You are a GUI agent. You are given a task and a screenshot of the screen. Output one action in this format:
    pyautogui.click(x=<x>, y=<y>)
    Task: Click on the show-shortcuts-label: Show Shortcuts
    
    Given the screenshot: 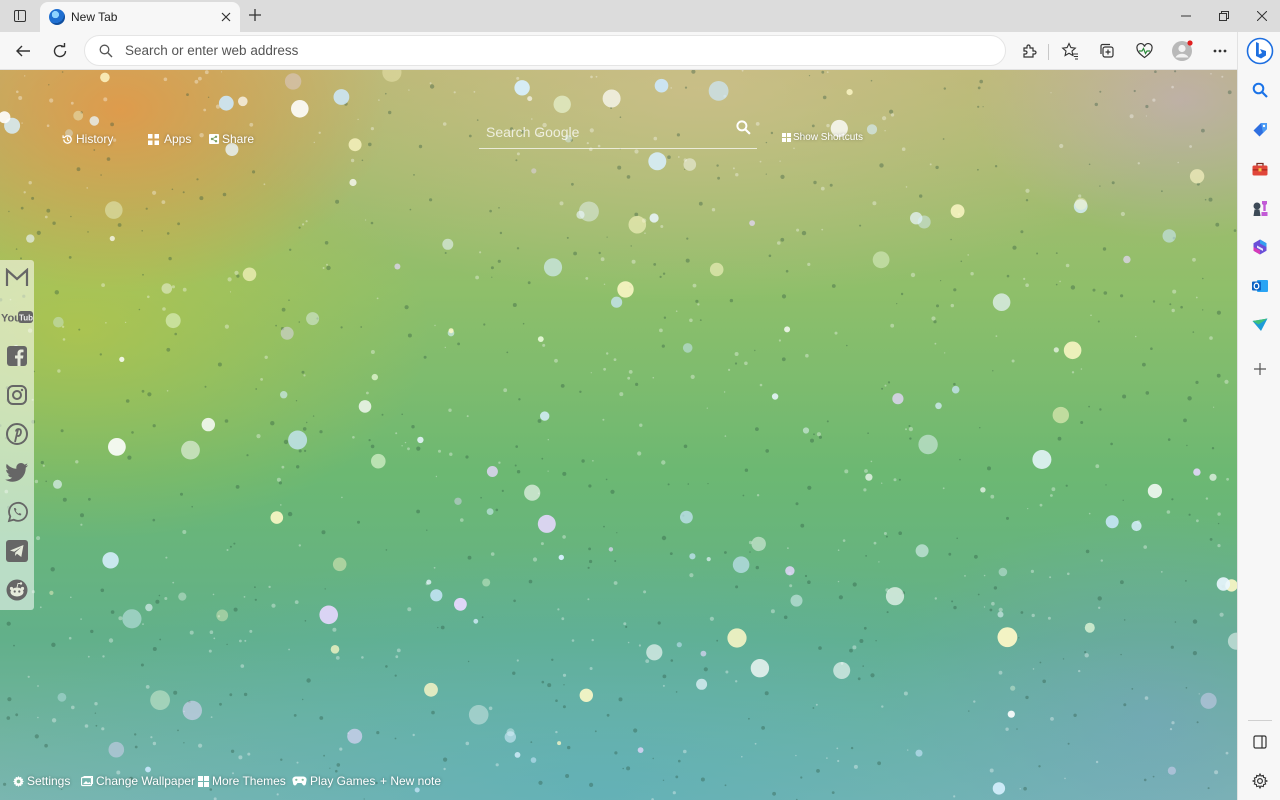 What is the action you would take?
    pyautogui.click(x=828, y=137)
    